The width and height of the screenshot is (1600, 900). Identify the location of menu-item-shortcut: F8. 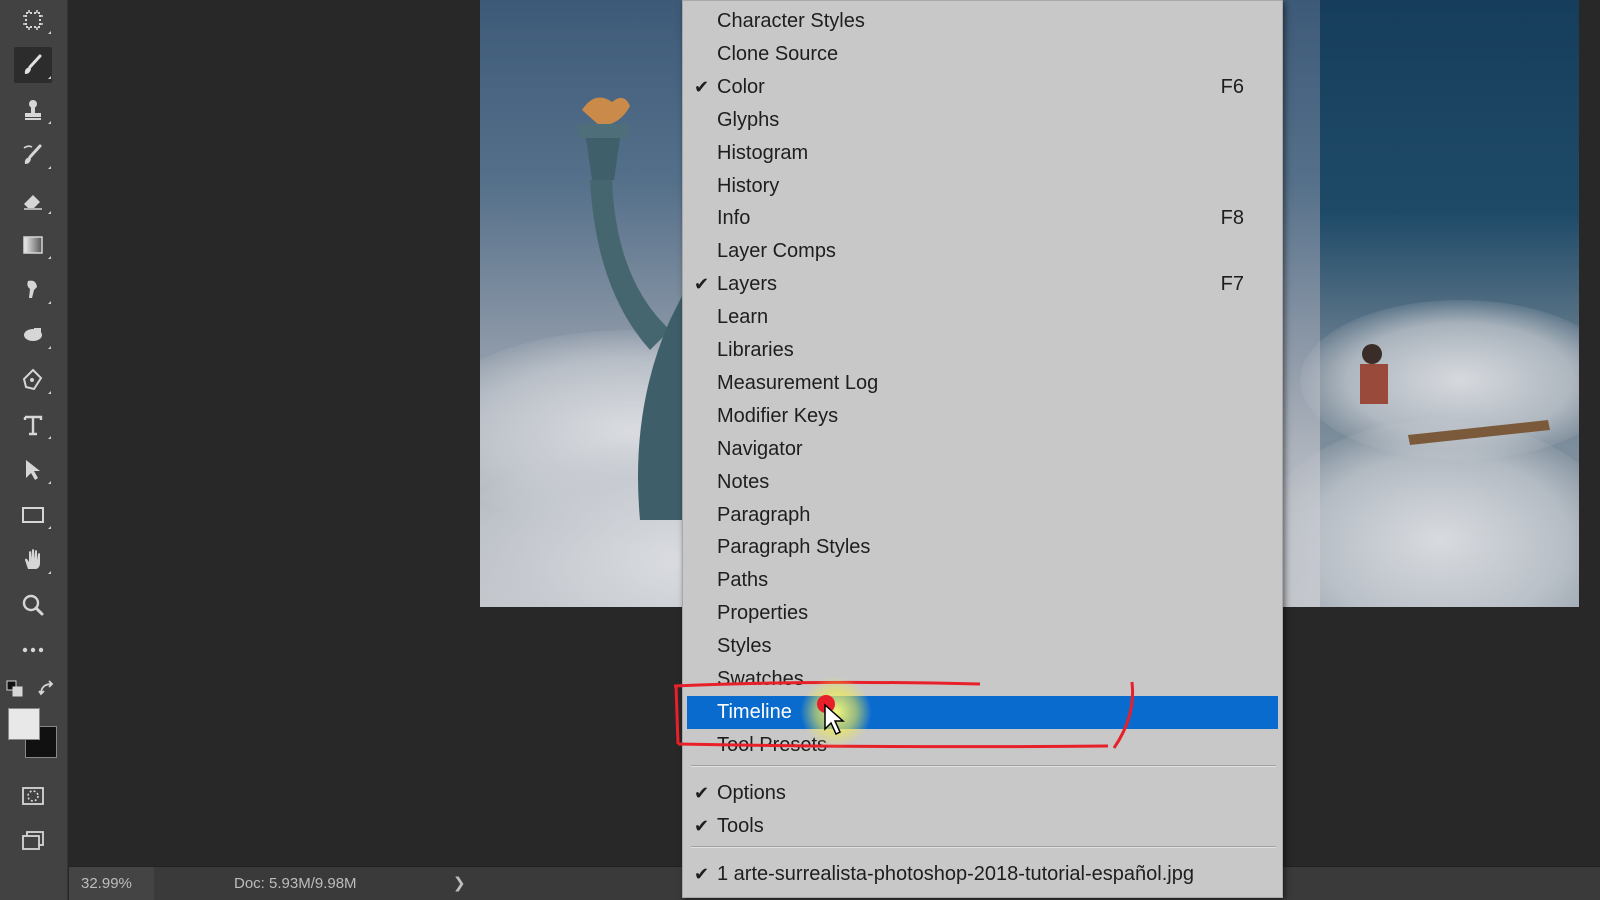
(1232, 218).